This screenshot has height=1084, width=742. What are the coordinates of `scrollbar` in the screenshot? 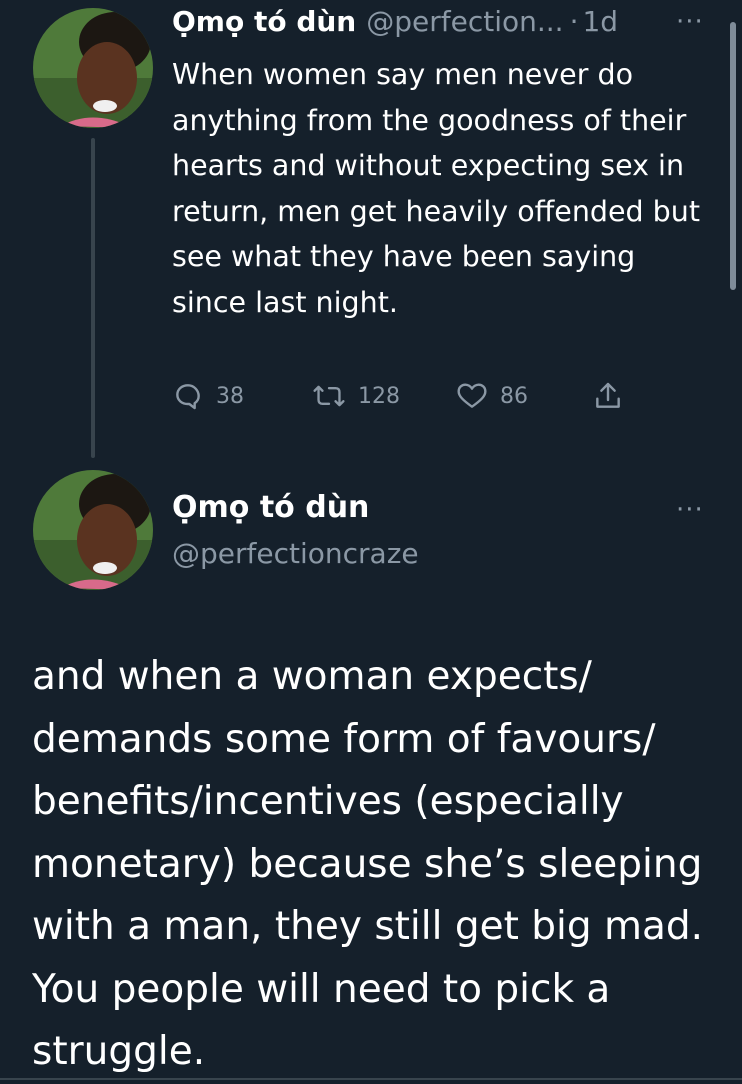 It's located at (733, 156).